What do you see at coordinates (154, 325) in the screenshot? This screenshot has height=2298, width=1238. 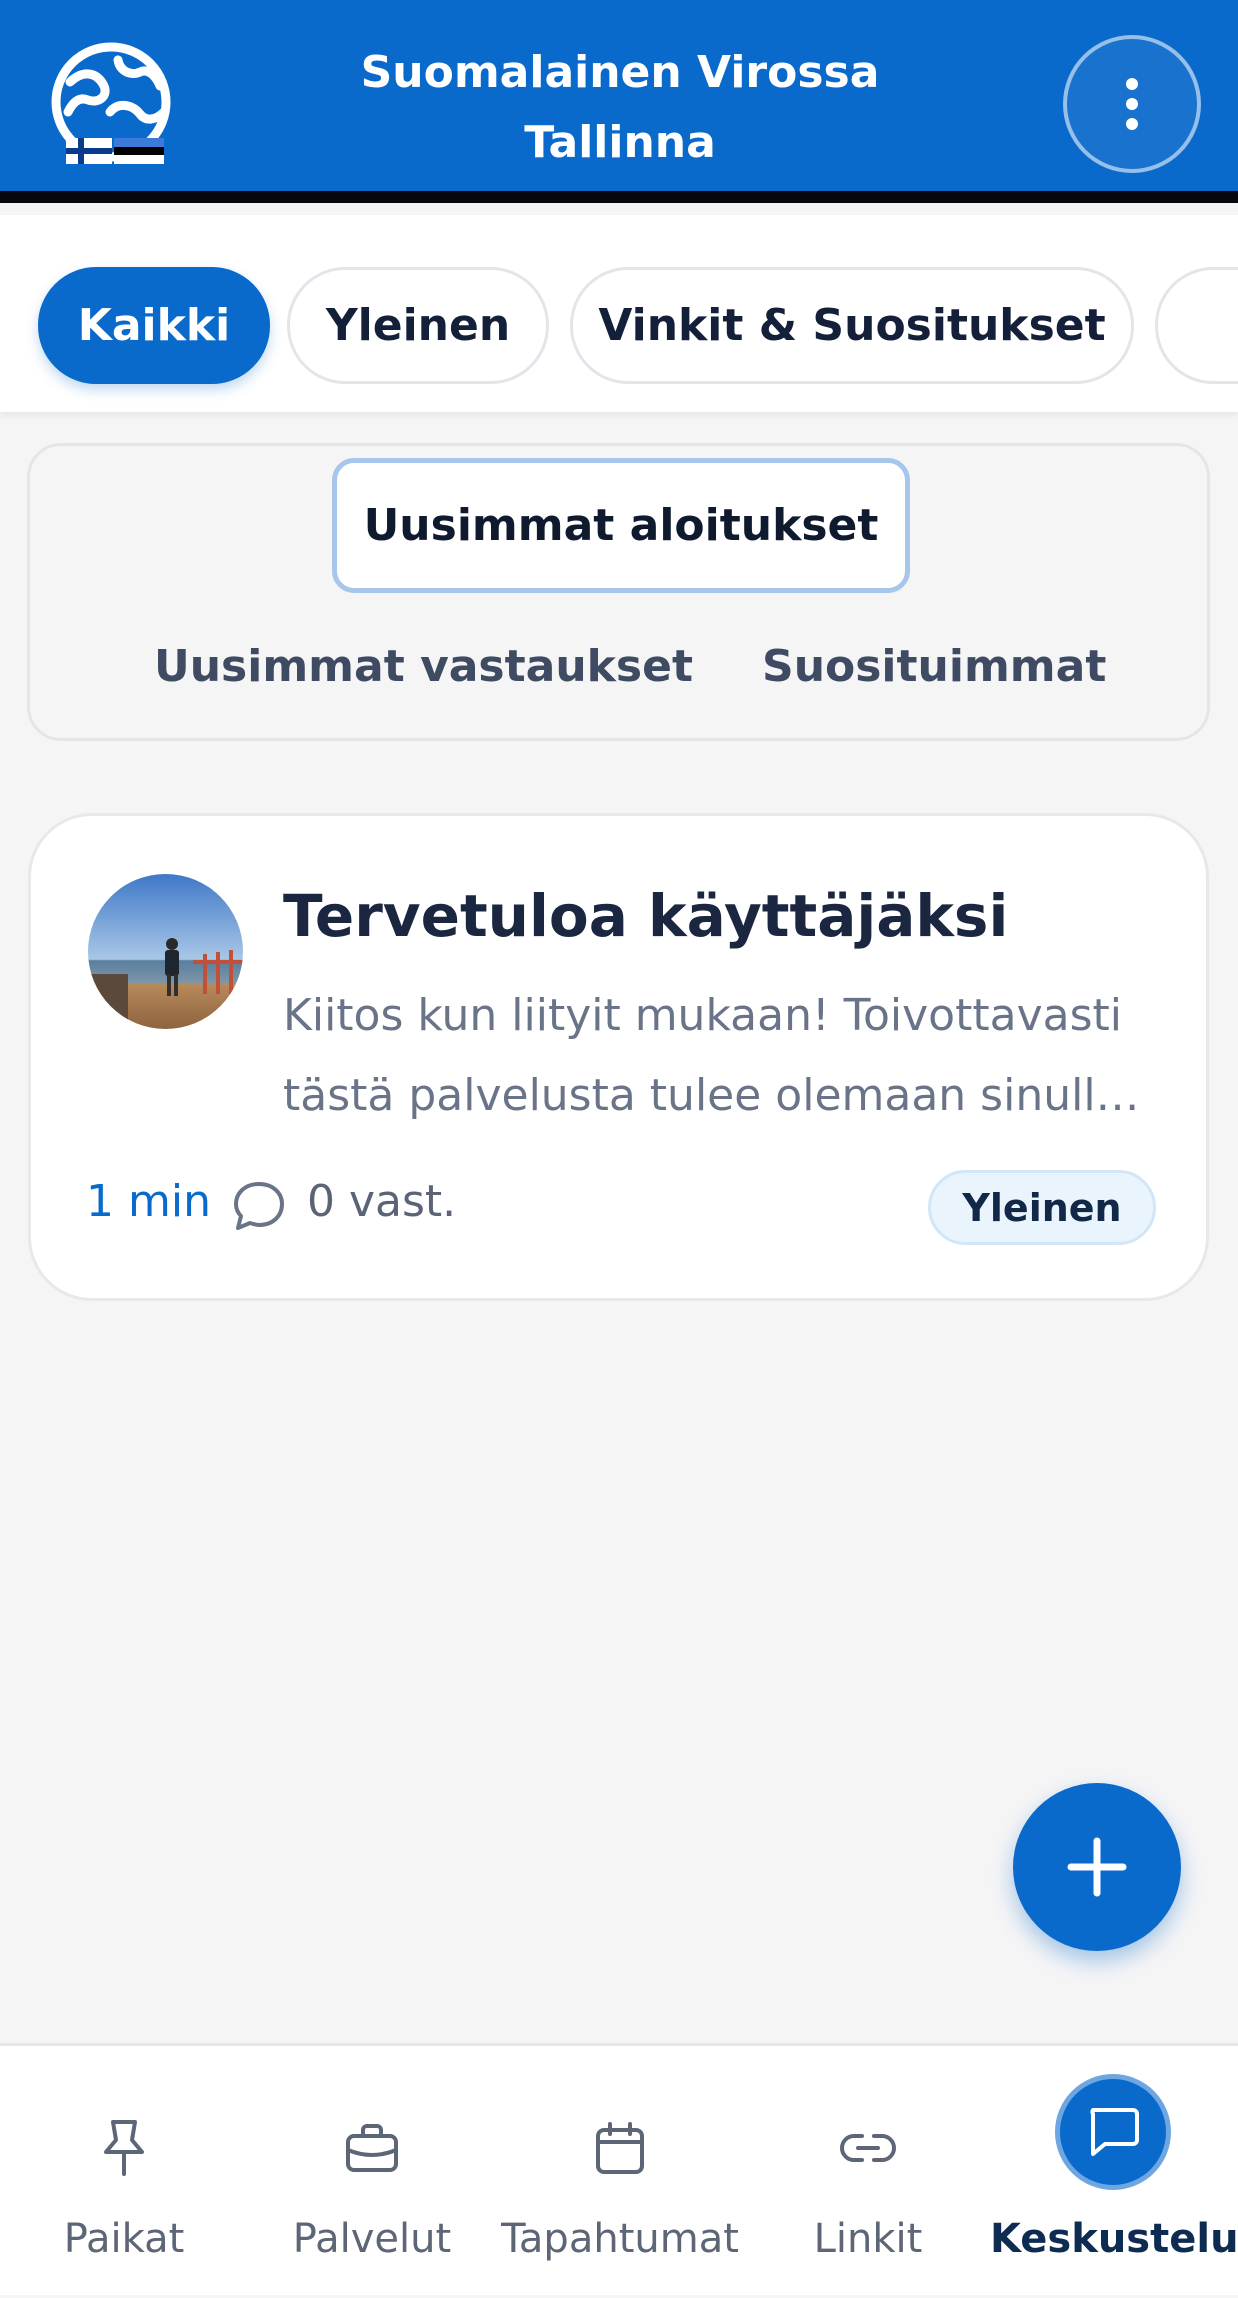 I see `category-chip-kaikki: Kaikki` at bounding box center [154, 325].